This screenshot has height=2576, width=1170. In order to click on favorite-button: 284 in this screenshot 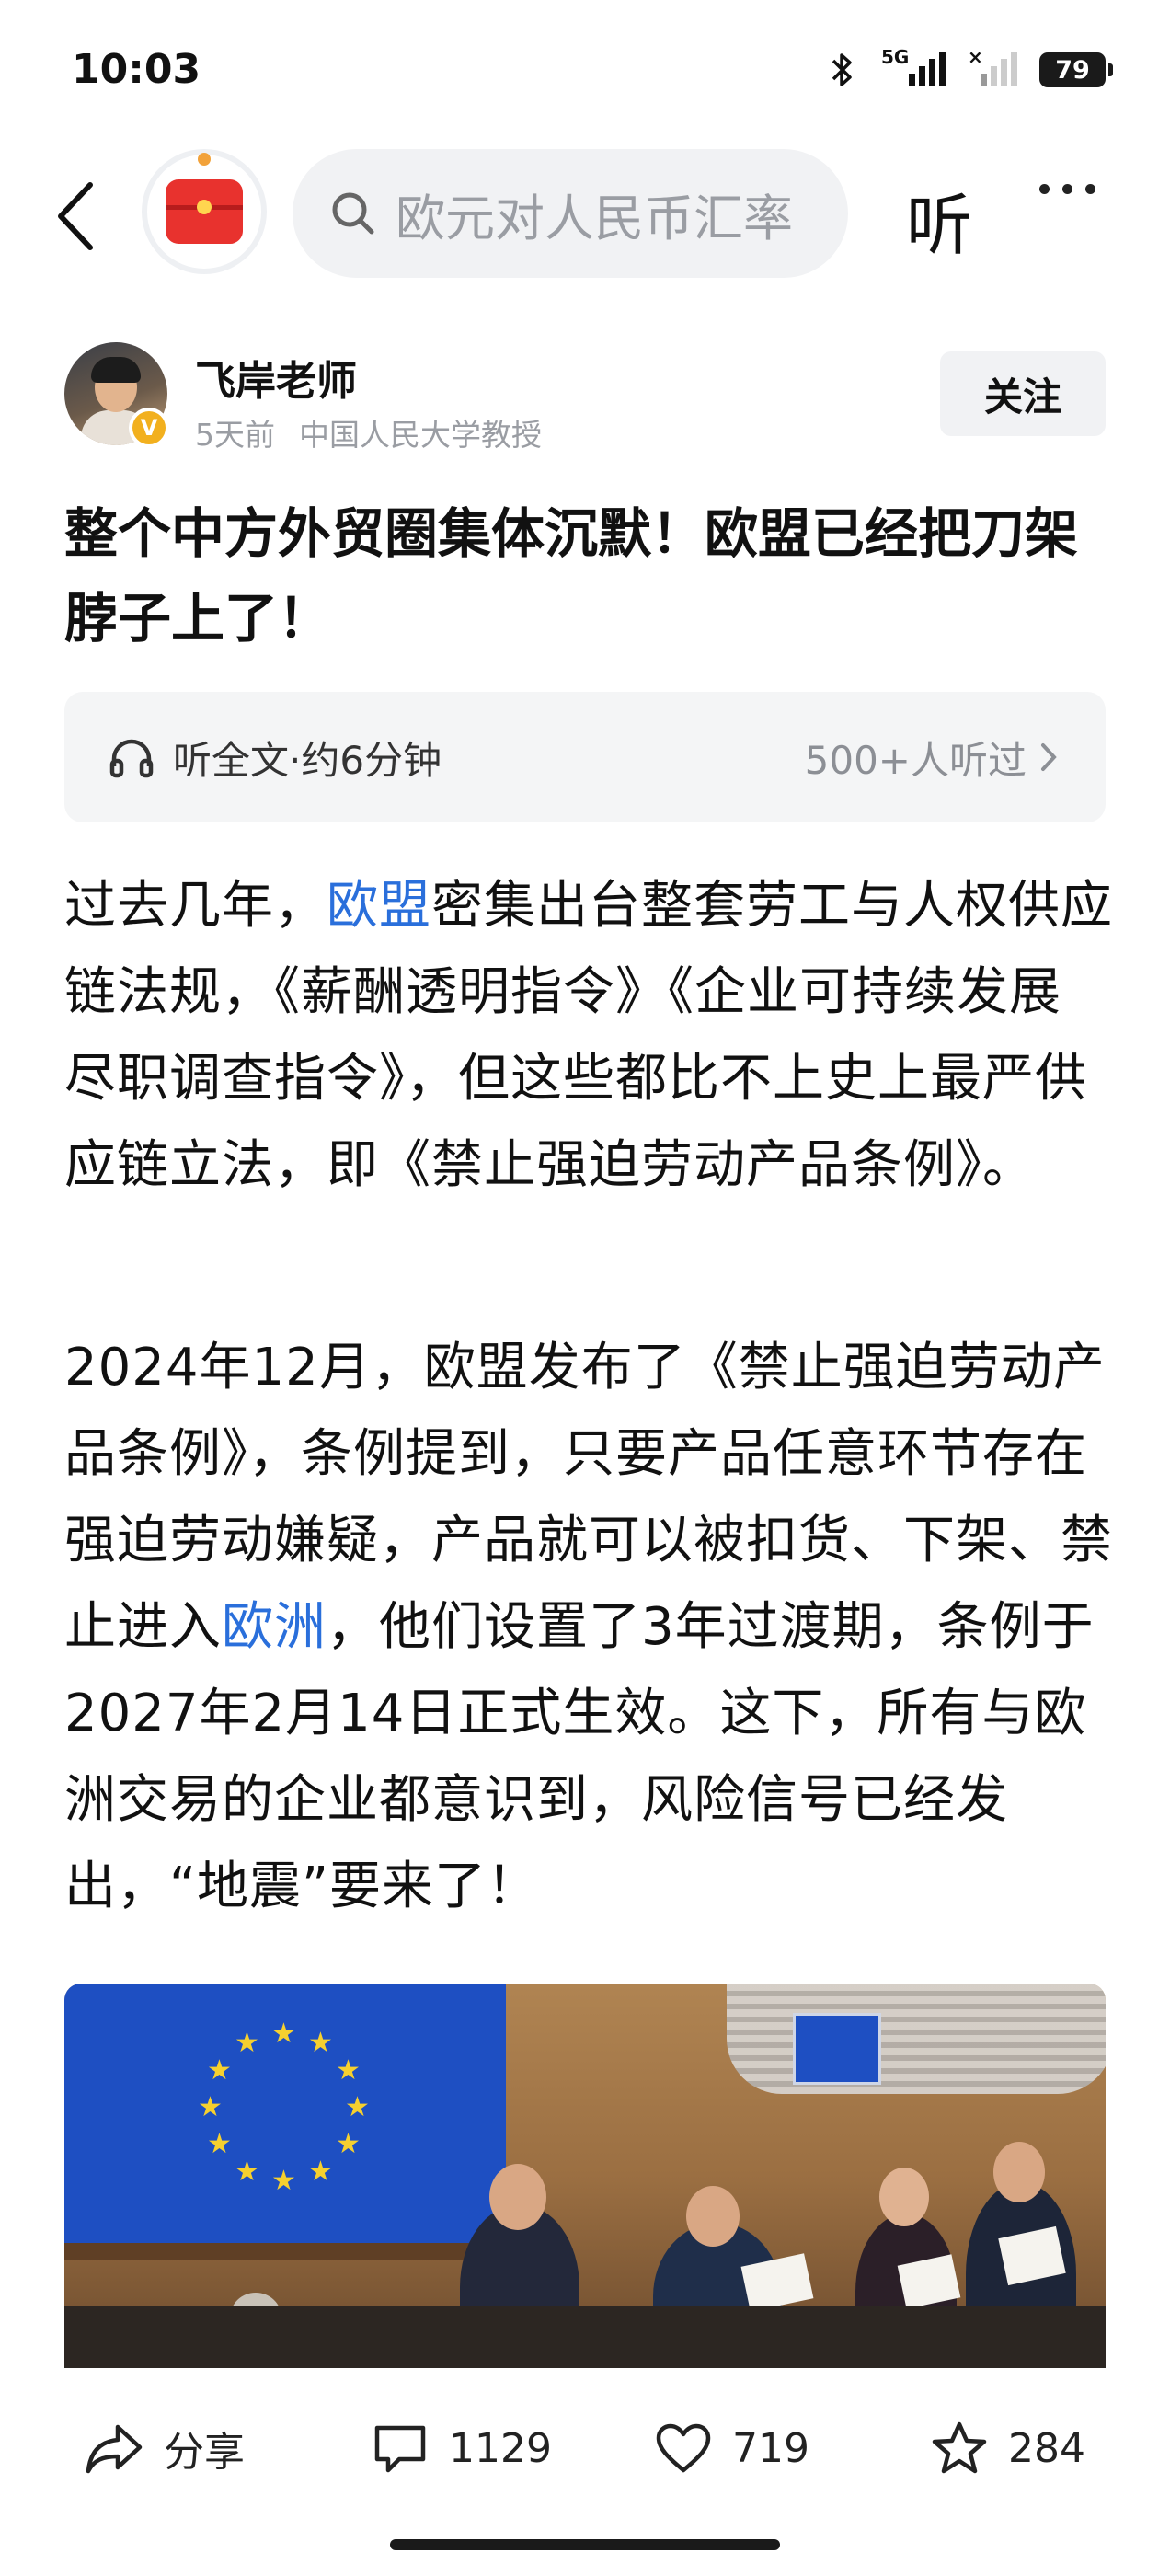, I will do `click(1008, 2448)`.